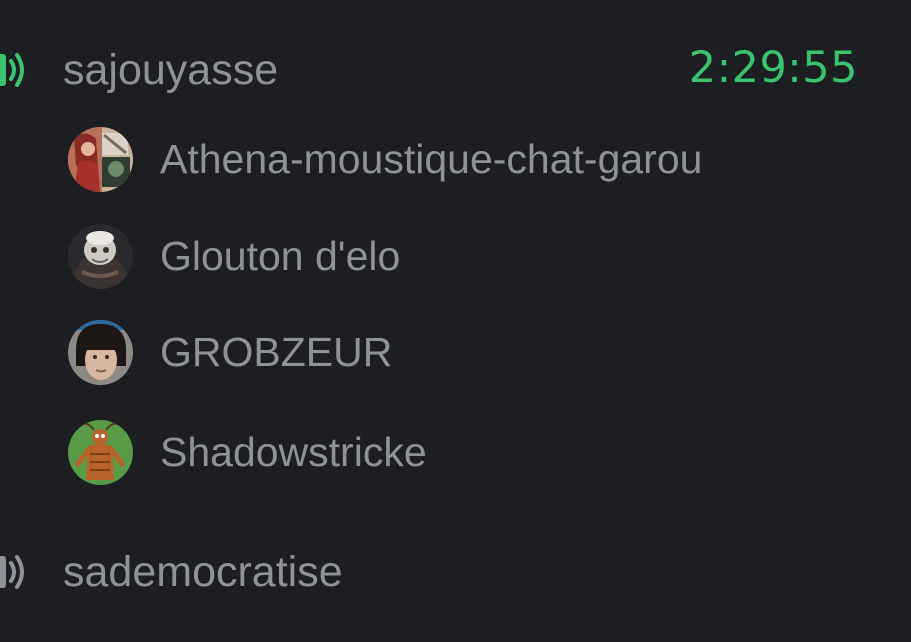 This screenshot has width=911, height=642. Describe the element at coordinates (276, 352) in the screenshot. I see `member-name: GROBZEUR` at that location.